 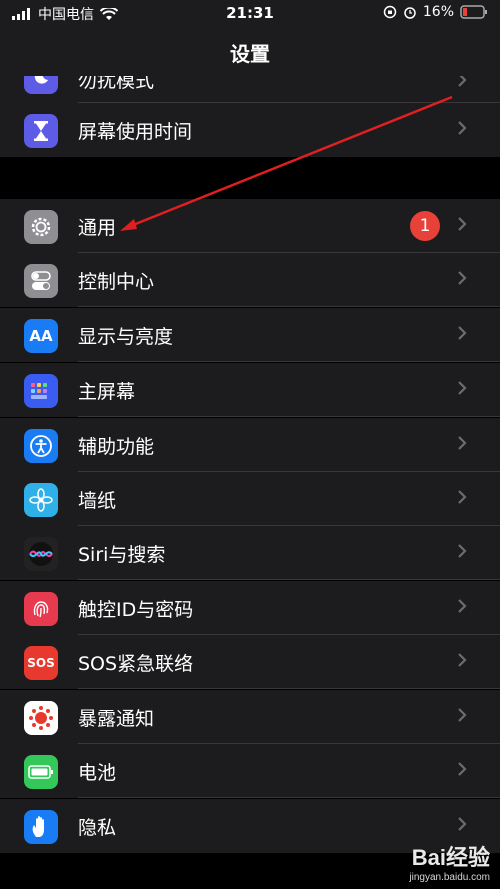 What do you see at coordinates (41, 85) in the screenshot?
I see `moon-icon` at bounding box center [41, 85].